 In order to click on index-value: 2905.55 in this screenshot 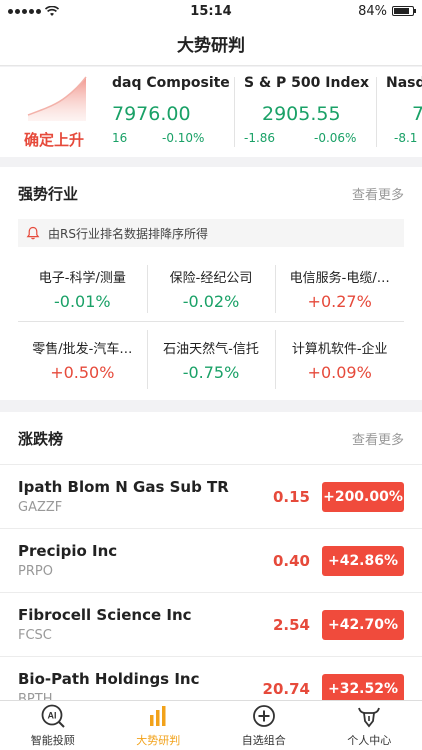, I will do `click(301, 114)`.